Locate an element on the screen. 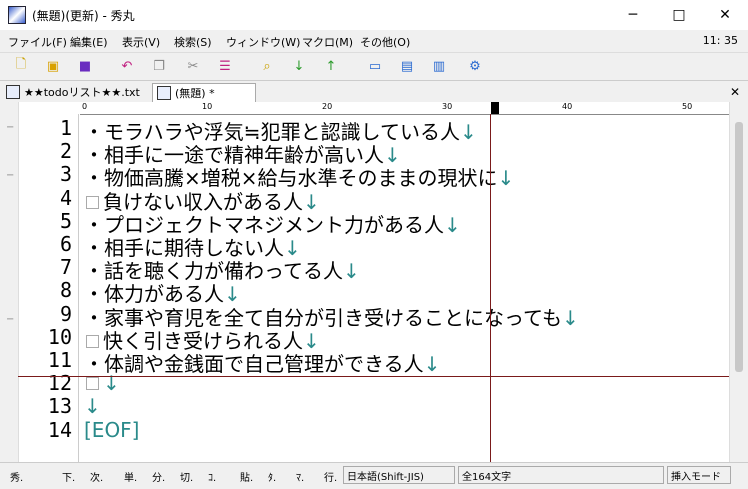 This screenshot has width=748, height=489. vertical-scrollbar is located at coordinates (738, 282).